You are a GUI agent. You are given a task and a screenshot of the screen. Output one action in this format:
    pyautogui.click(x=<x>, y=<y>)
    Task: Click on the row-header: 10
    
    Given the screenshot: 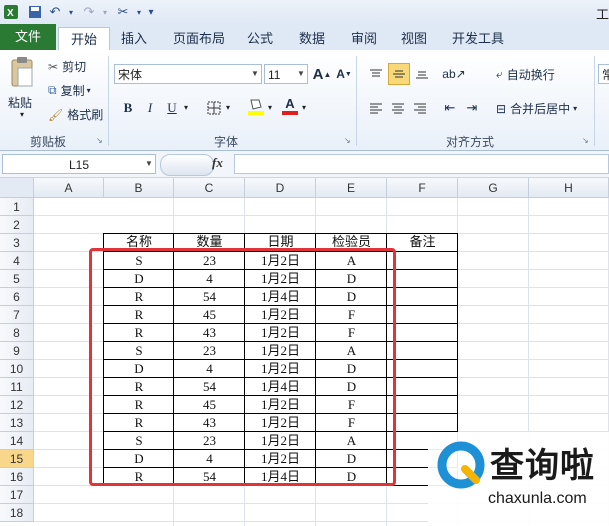 What is the action you would take?
    pyautogui.click(x=17, y=369)
    